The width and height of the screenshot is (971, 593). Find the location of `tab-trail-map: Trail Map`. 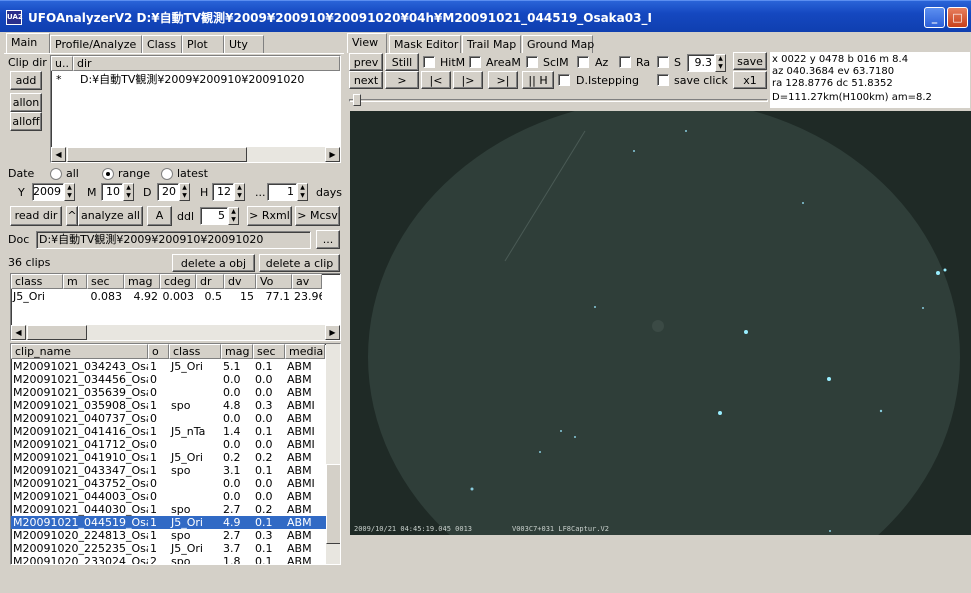

tab-trail-map: Trail Map is located at coordinates (491, 44).